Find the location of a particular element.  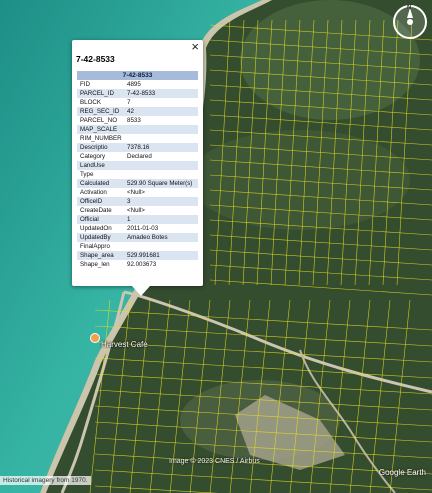

cafe-marker-icon is located at coordinates (95, 338).